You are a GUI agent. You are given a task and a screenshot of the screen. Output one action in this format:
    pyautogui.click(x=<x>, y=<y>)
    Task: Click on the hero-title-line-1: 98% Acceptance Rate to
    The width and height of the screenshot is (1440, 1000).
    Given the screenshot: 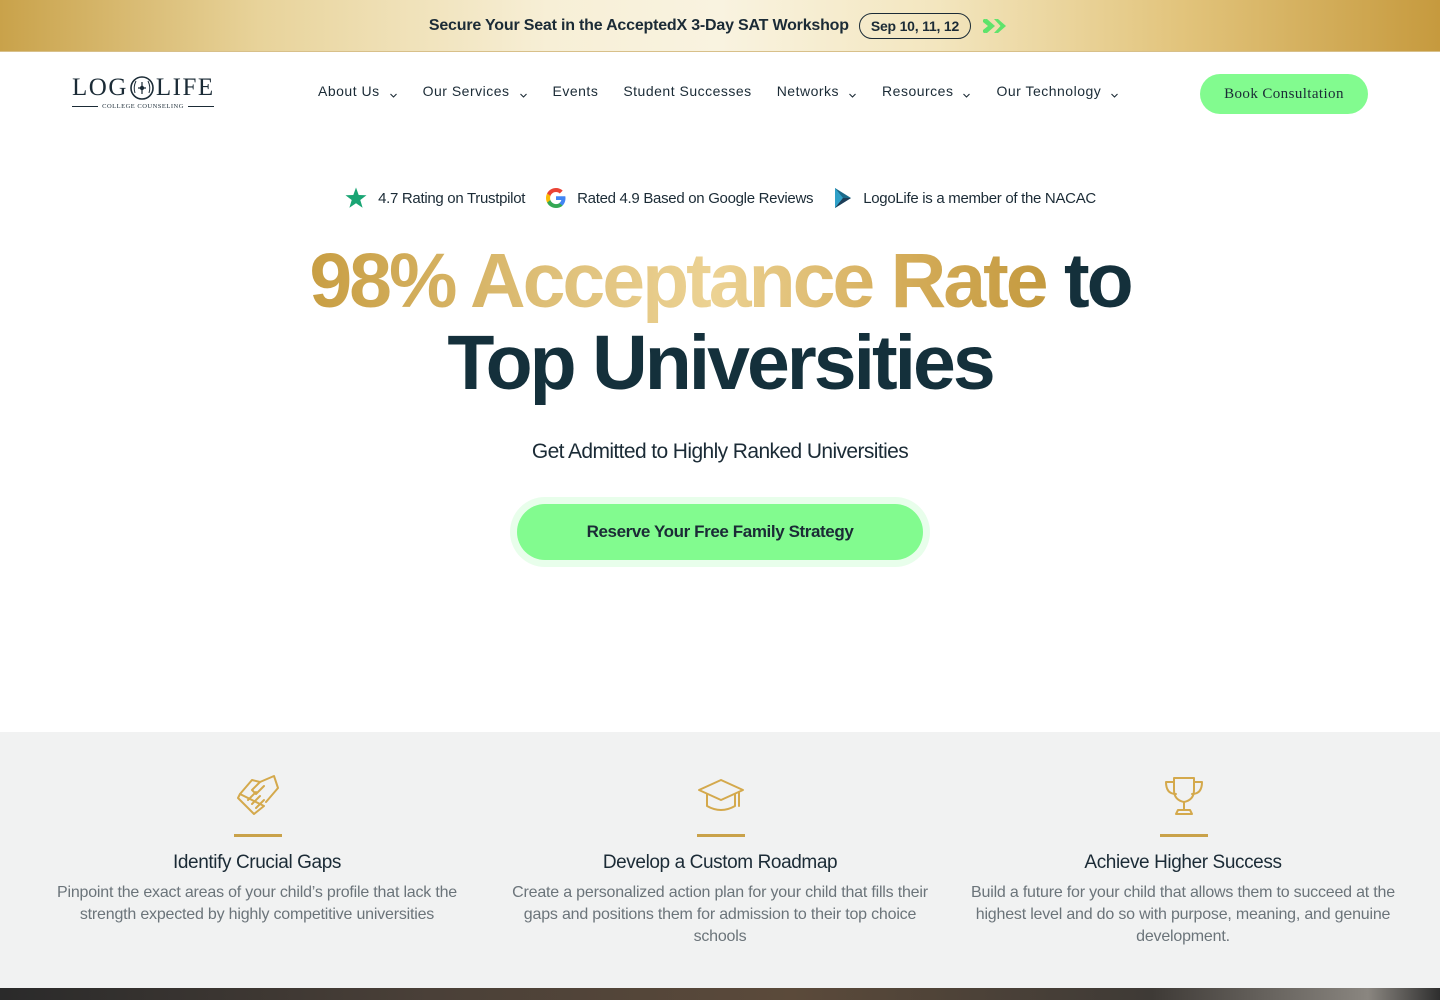 What is the action you would take?
    pyautogui.click(x=720, y=281)
    